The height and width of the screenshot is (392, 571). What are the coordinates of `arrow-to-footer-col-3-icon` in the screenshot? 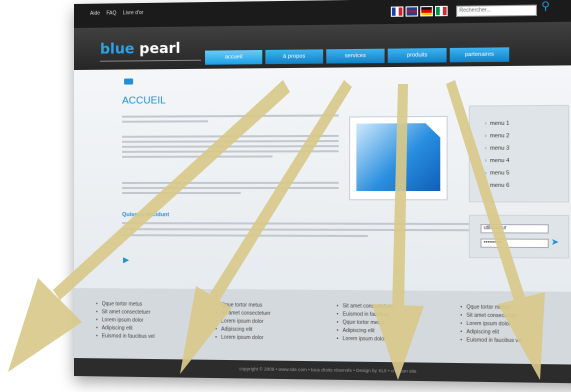 It's located at (398, 232).